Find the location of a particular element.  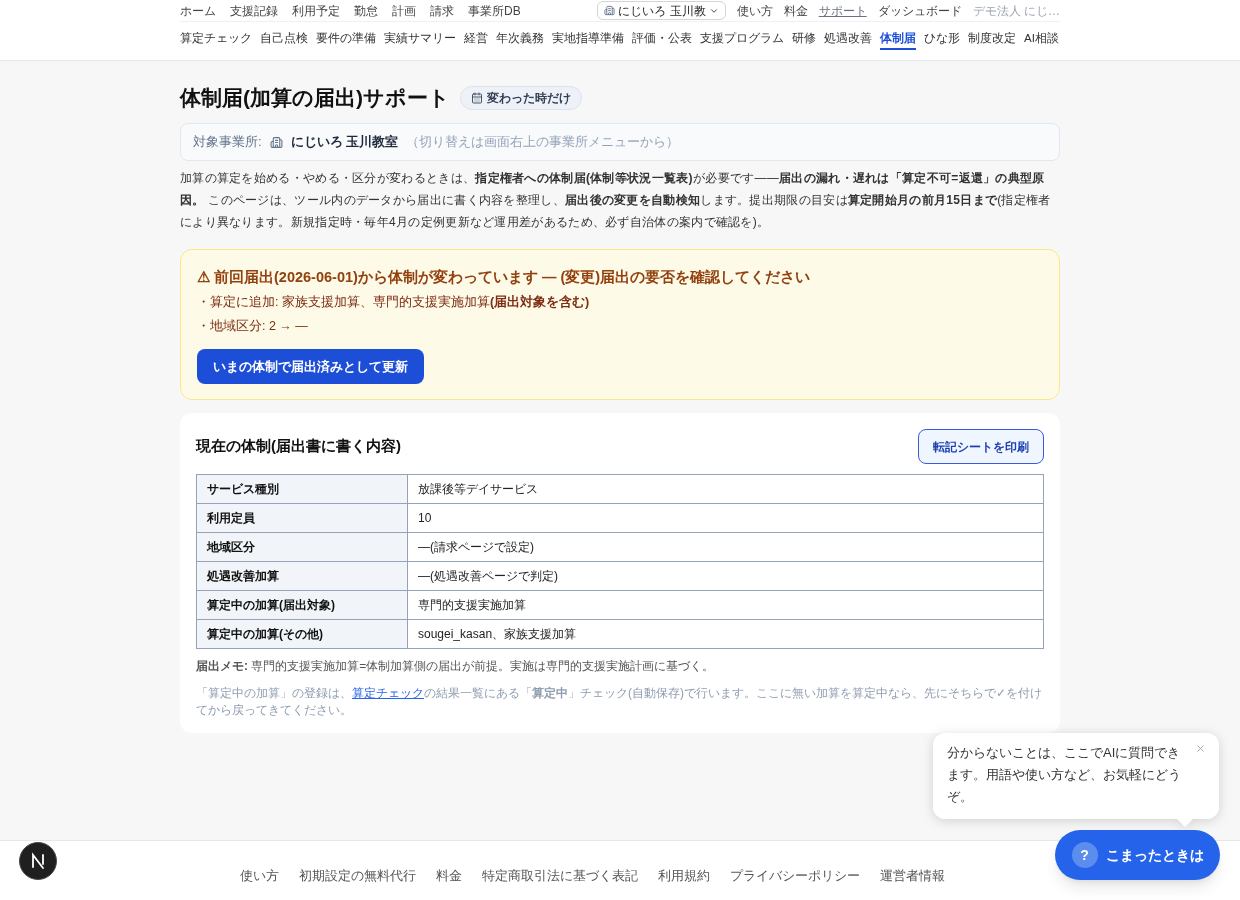

footer-link: プライバシーポリシー is located at coordinates (795, 876).